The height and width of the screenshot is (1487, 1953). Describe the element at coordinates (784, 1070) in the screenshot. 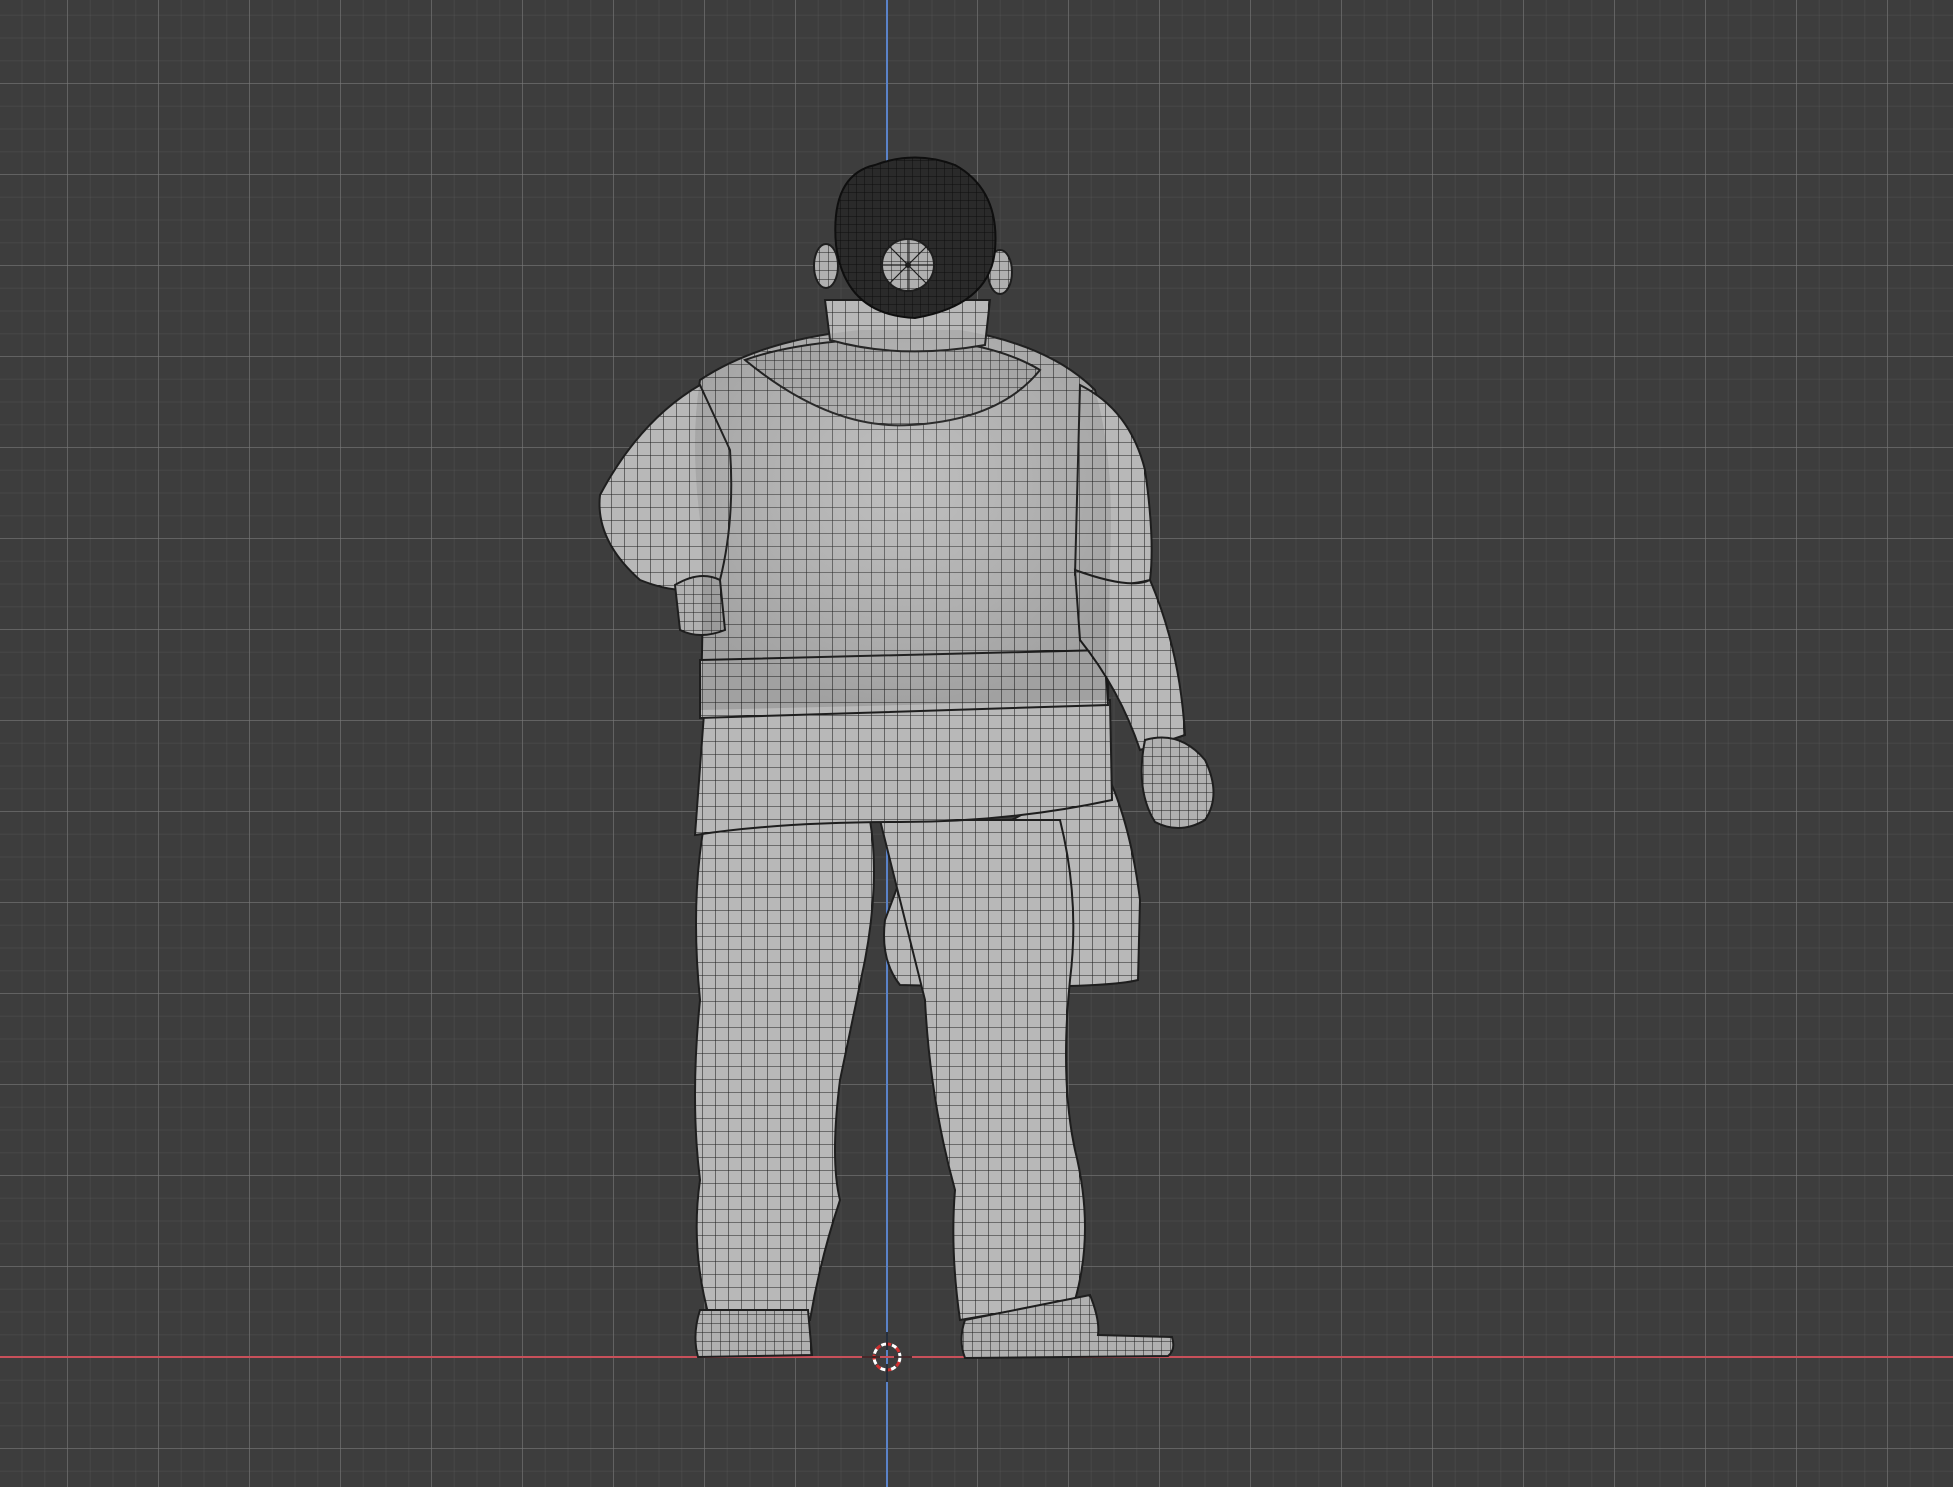

I see `left-leg` at that location.